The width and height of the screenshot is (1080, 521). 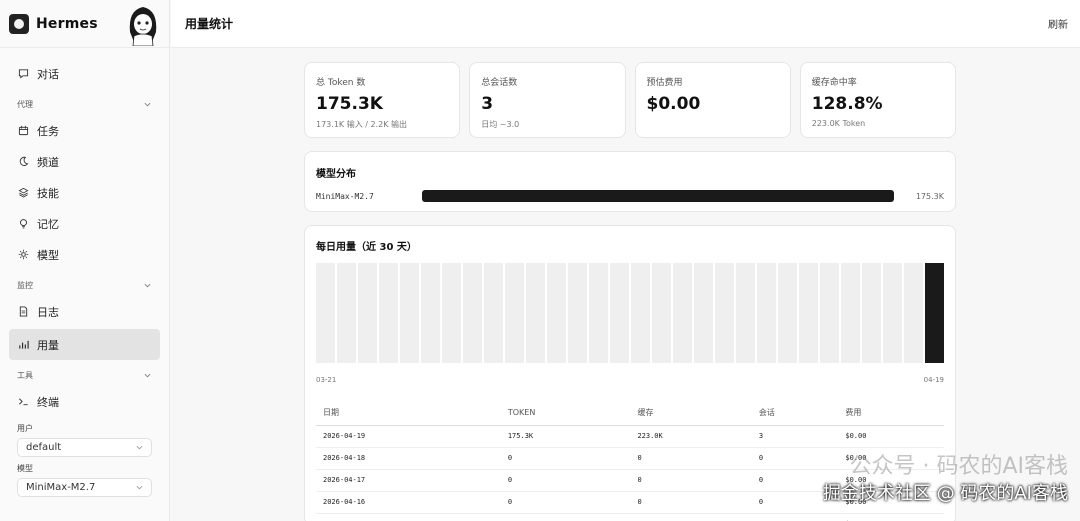 What do you see at coordinates (48, 74) in the screenshot?
I see `sidebar-item-label: 对话` at bounding box center [48, 74].